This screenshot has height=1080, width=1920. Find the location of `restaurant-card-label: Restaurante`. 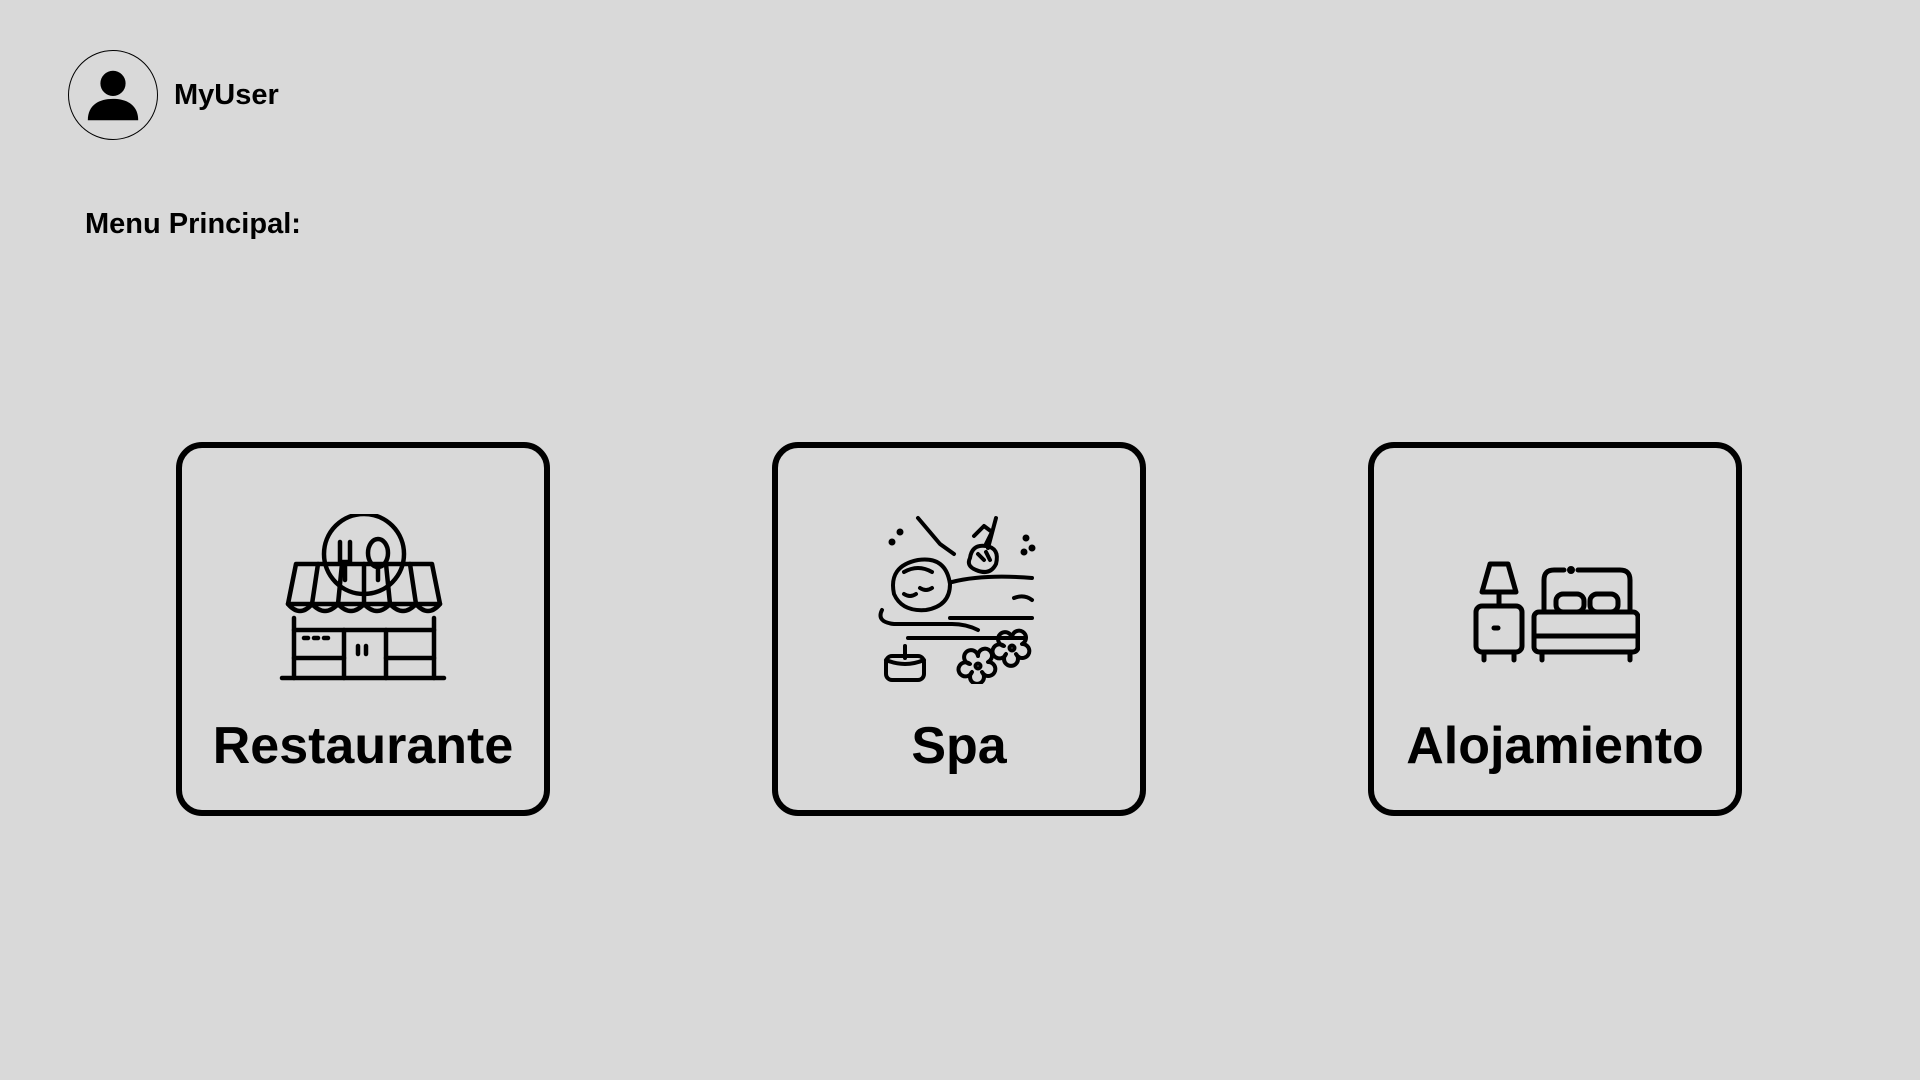

restaurant-card-label: Restaurante is located at coordinates (363, 746).